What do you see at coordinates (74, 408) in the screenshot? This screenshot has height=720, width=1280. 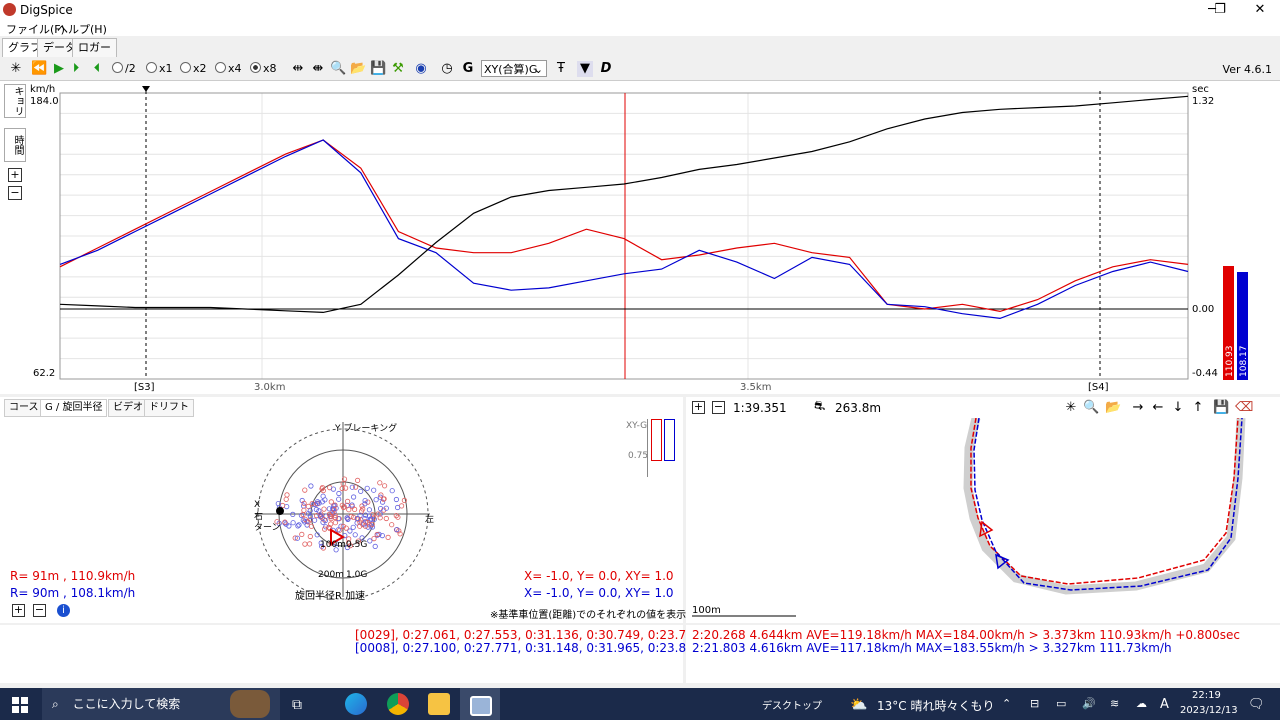 I see `tab-g-radius: G / 旋回半径` at bounding box center [74, 408].